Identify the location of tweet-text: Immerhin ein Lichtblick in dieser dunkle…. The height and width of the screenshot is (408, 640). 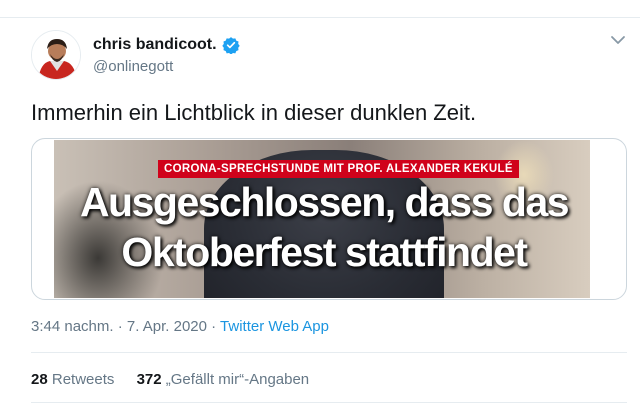
(254, 112).